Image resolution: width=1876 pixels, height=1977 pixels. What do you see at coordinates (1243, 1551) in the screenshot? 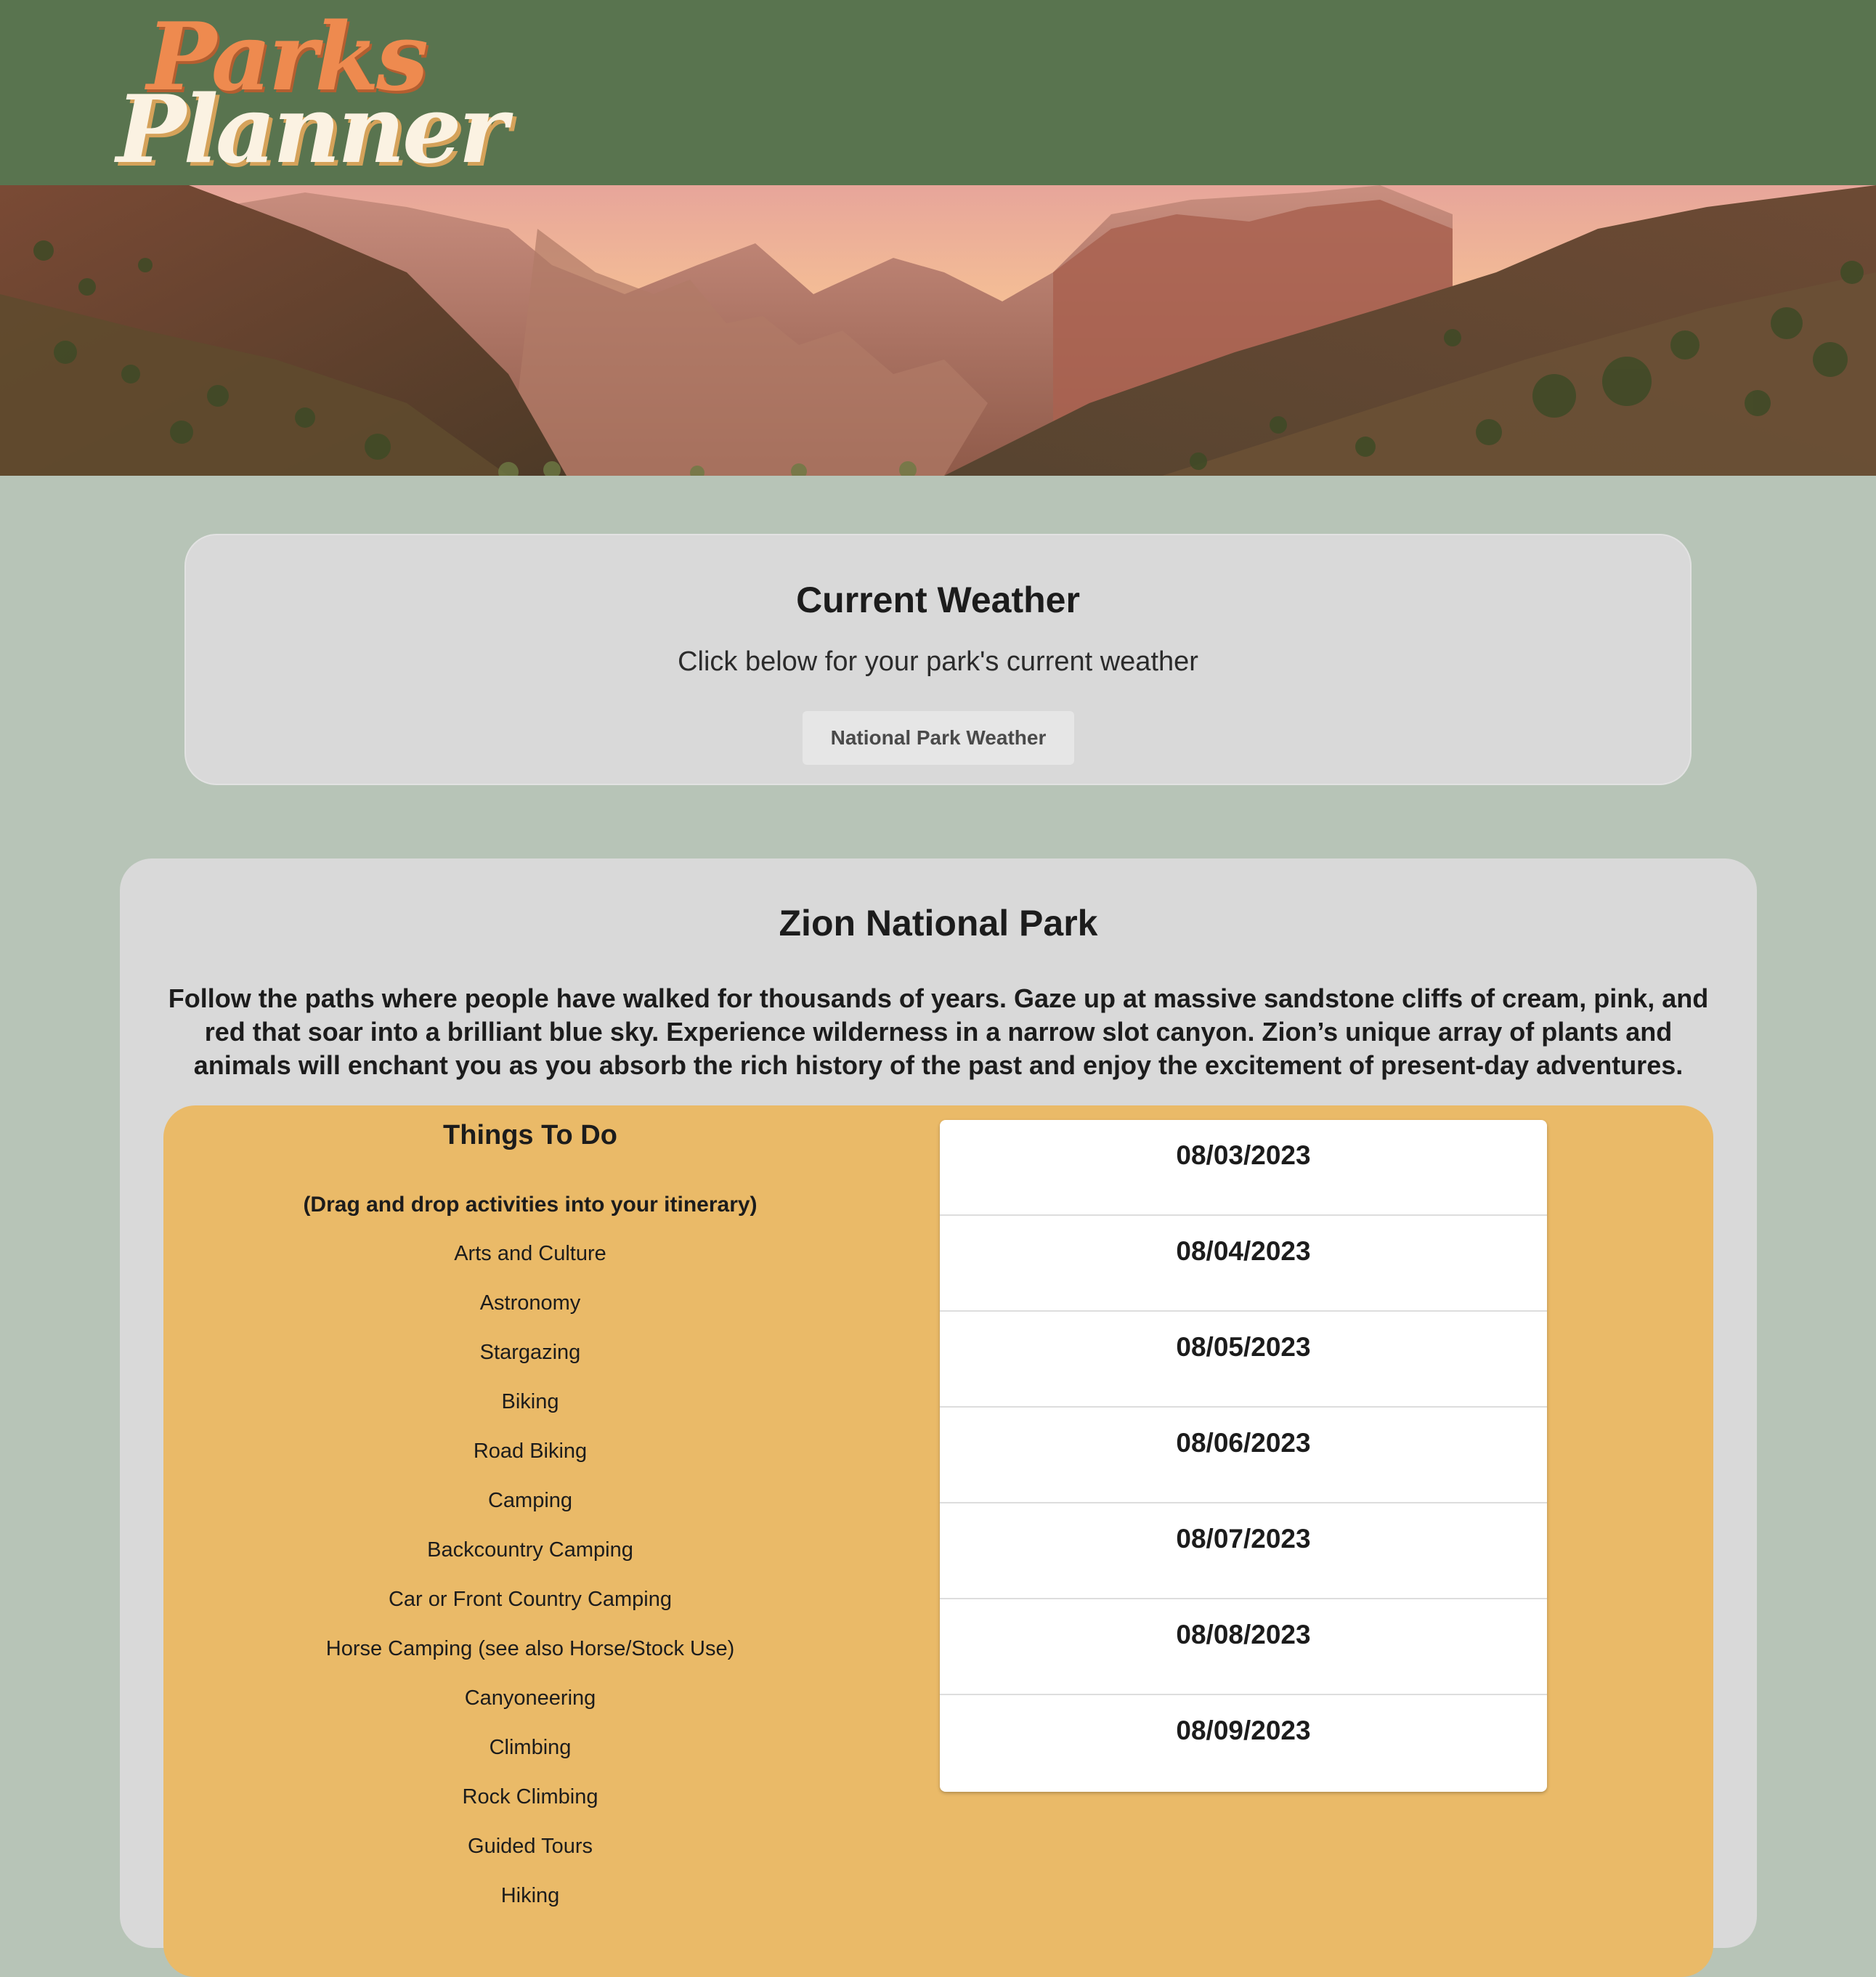
I see `itinerary-day-dropzone: 08/07/2023` at bounding box center [1243, 1551].